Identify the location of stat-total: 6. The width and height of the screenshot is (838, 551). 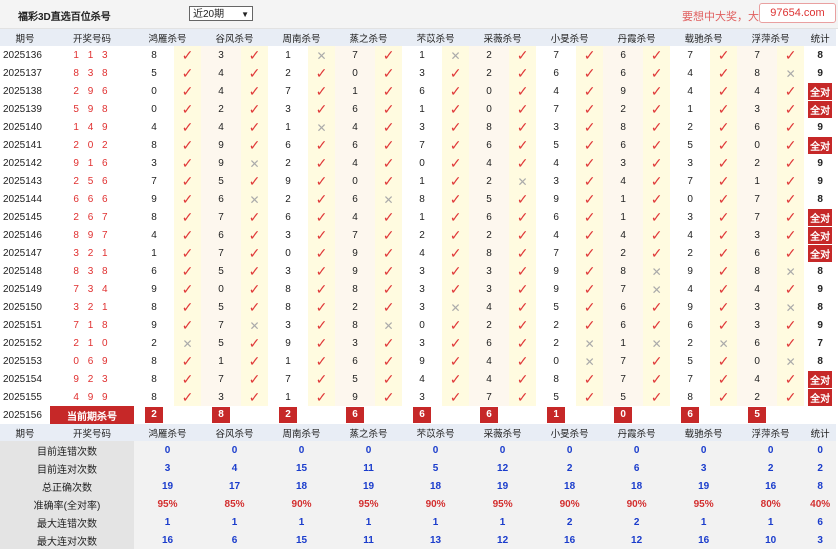
(820, 522).